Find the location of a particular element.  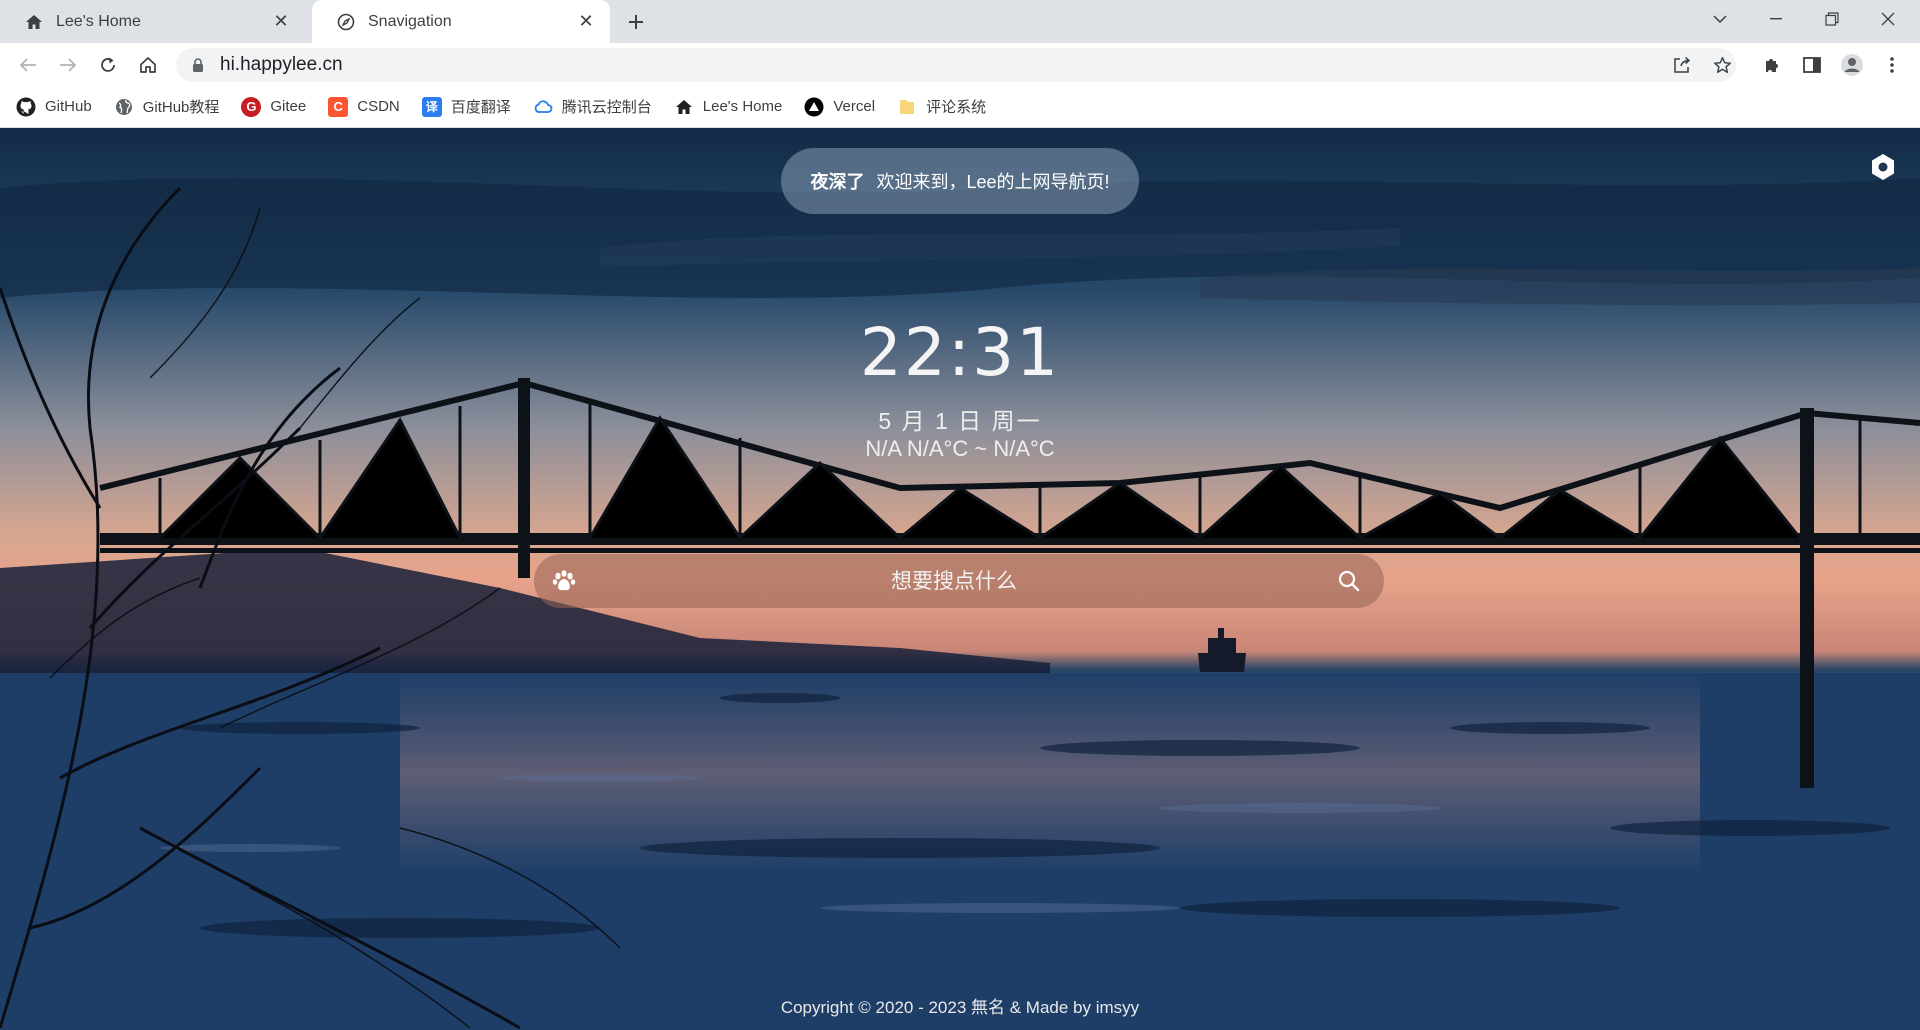

reload-button is located at coordinates (108, 65).